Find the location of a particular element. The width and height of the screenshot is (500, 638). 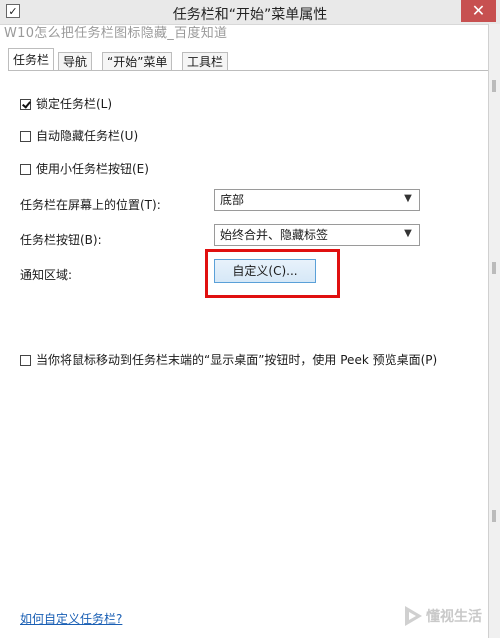

auto-hide-label: 自动隐藏任务栏(U) is located at coordinates (87, 136).